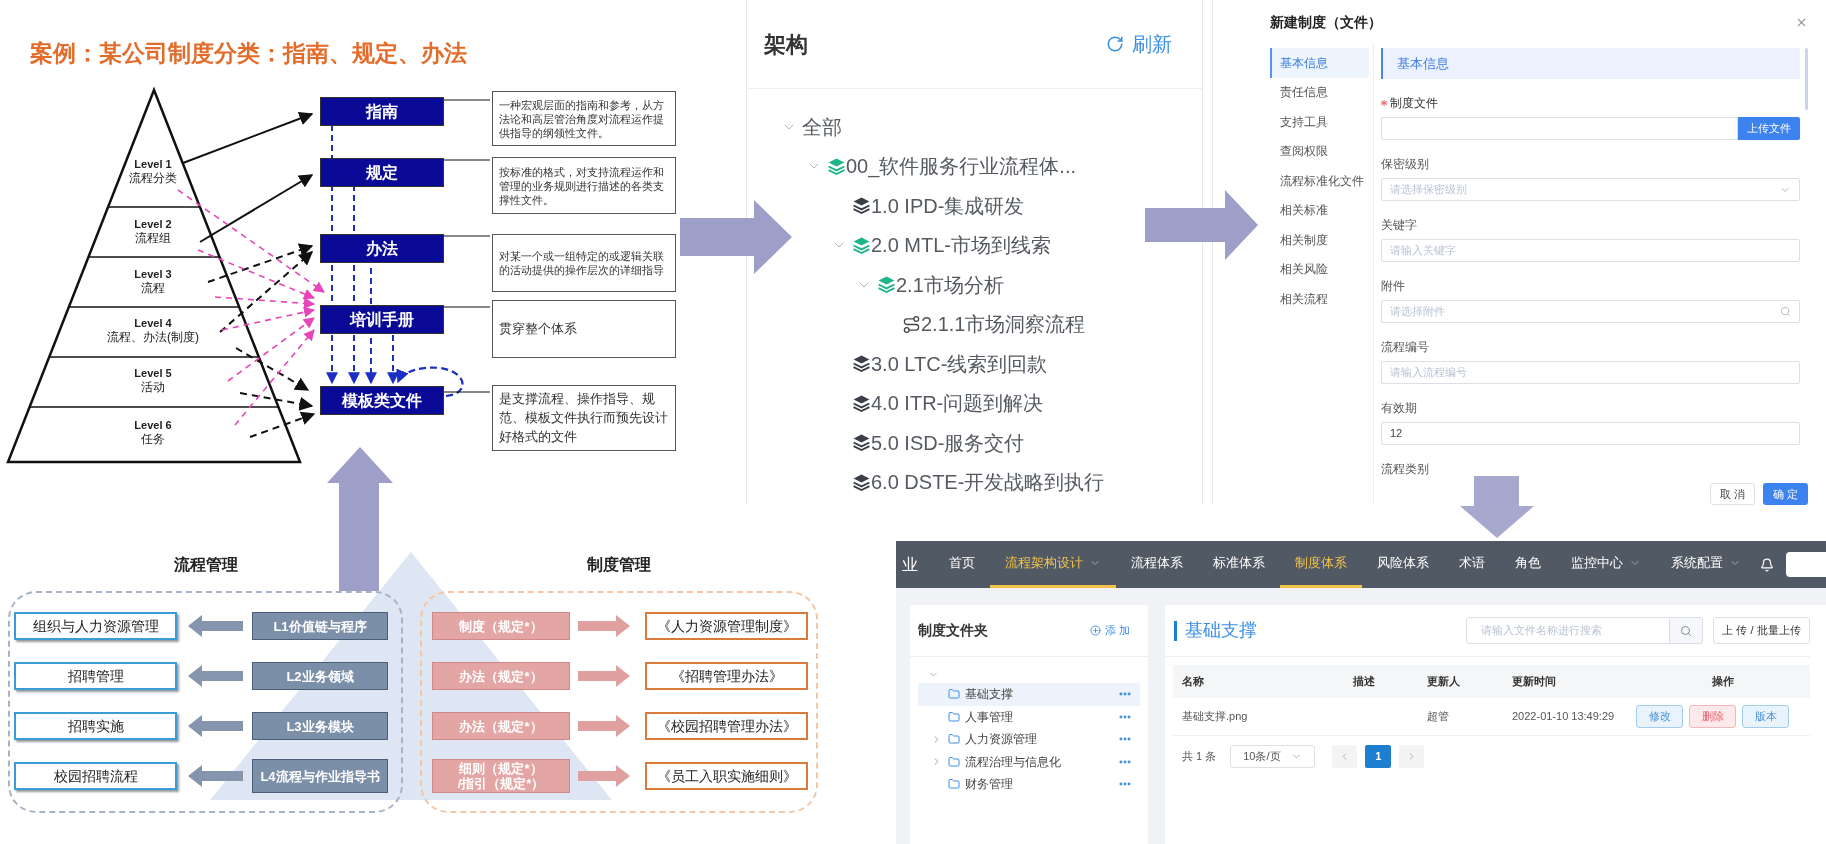  Describe the element at coordinates (1785, 494) in the screenshot. I see `confirm-button: 确 定` at that location.